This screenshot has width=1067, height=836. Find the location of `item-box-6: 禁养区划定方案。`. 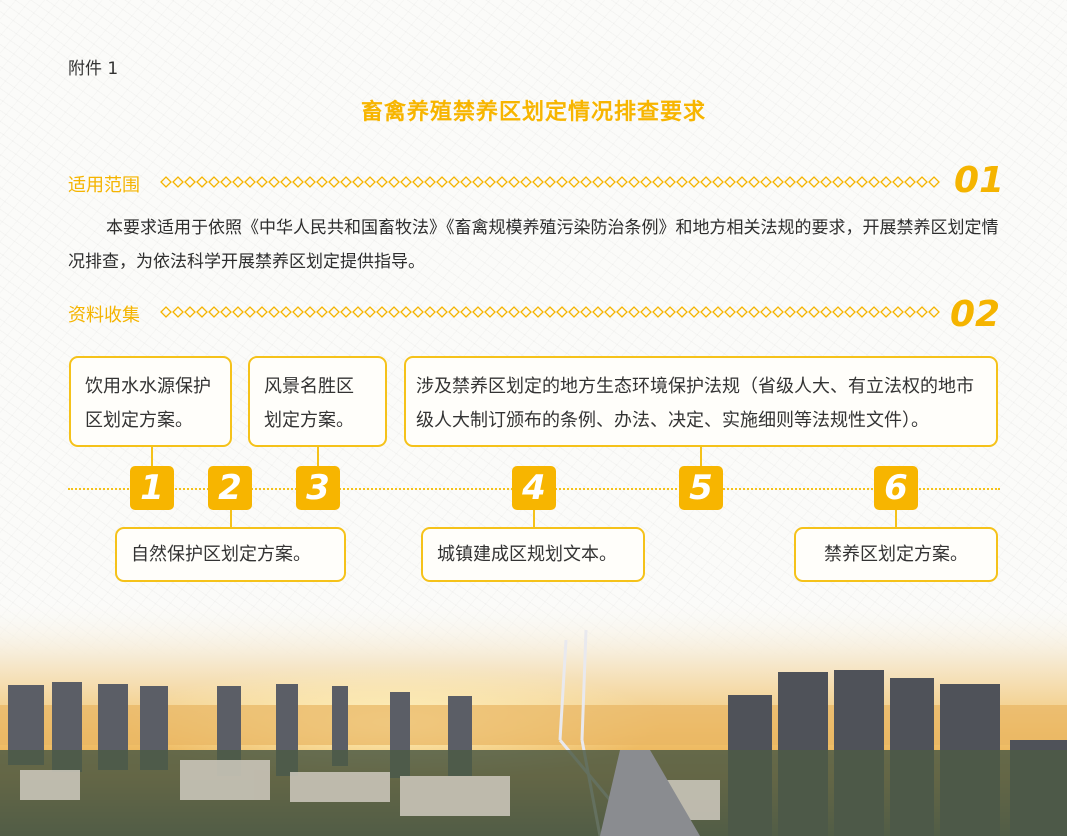

item-box-6: 禁养区划定方案。 is located at coordinates (896, 554).